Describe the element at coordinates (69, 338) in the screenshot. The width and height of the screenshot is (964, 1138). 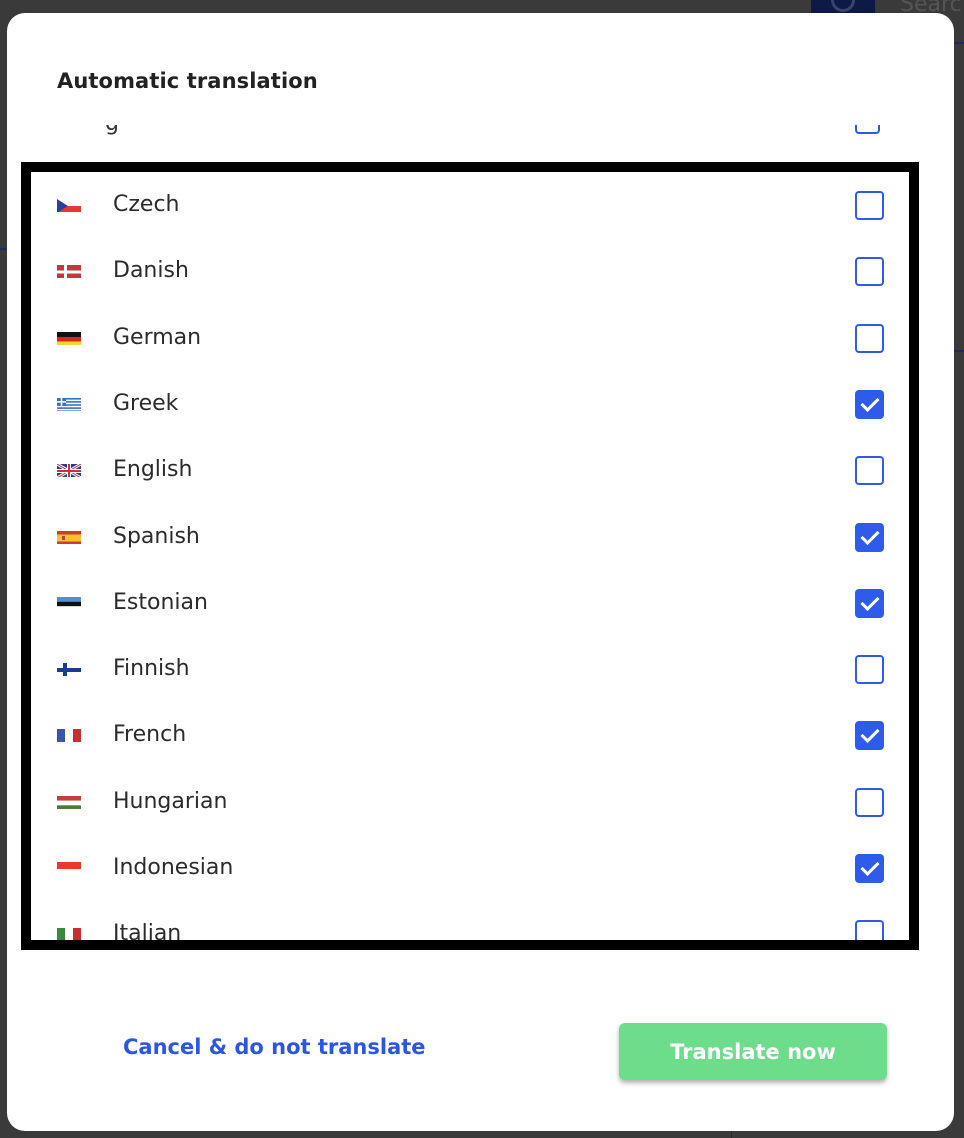
I see `flag-de-icon` at that location.